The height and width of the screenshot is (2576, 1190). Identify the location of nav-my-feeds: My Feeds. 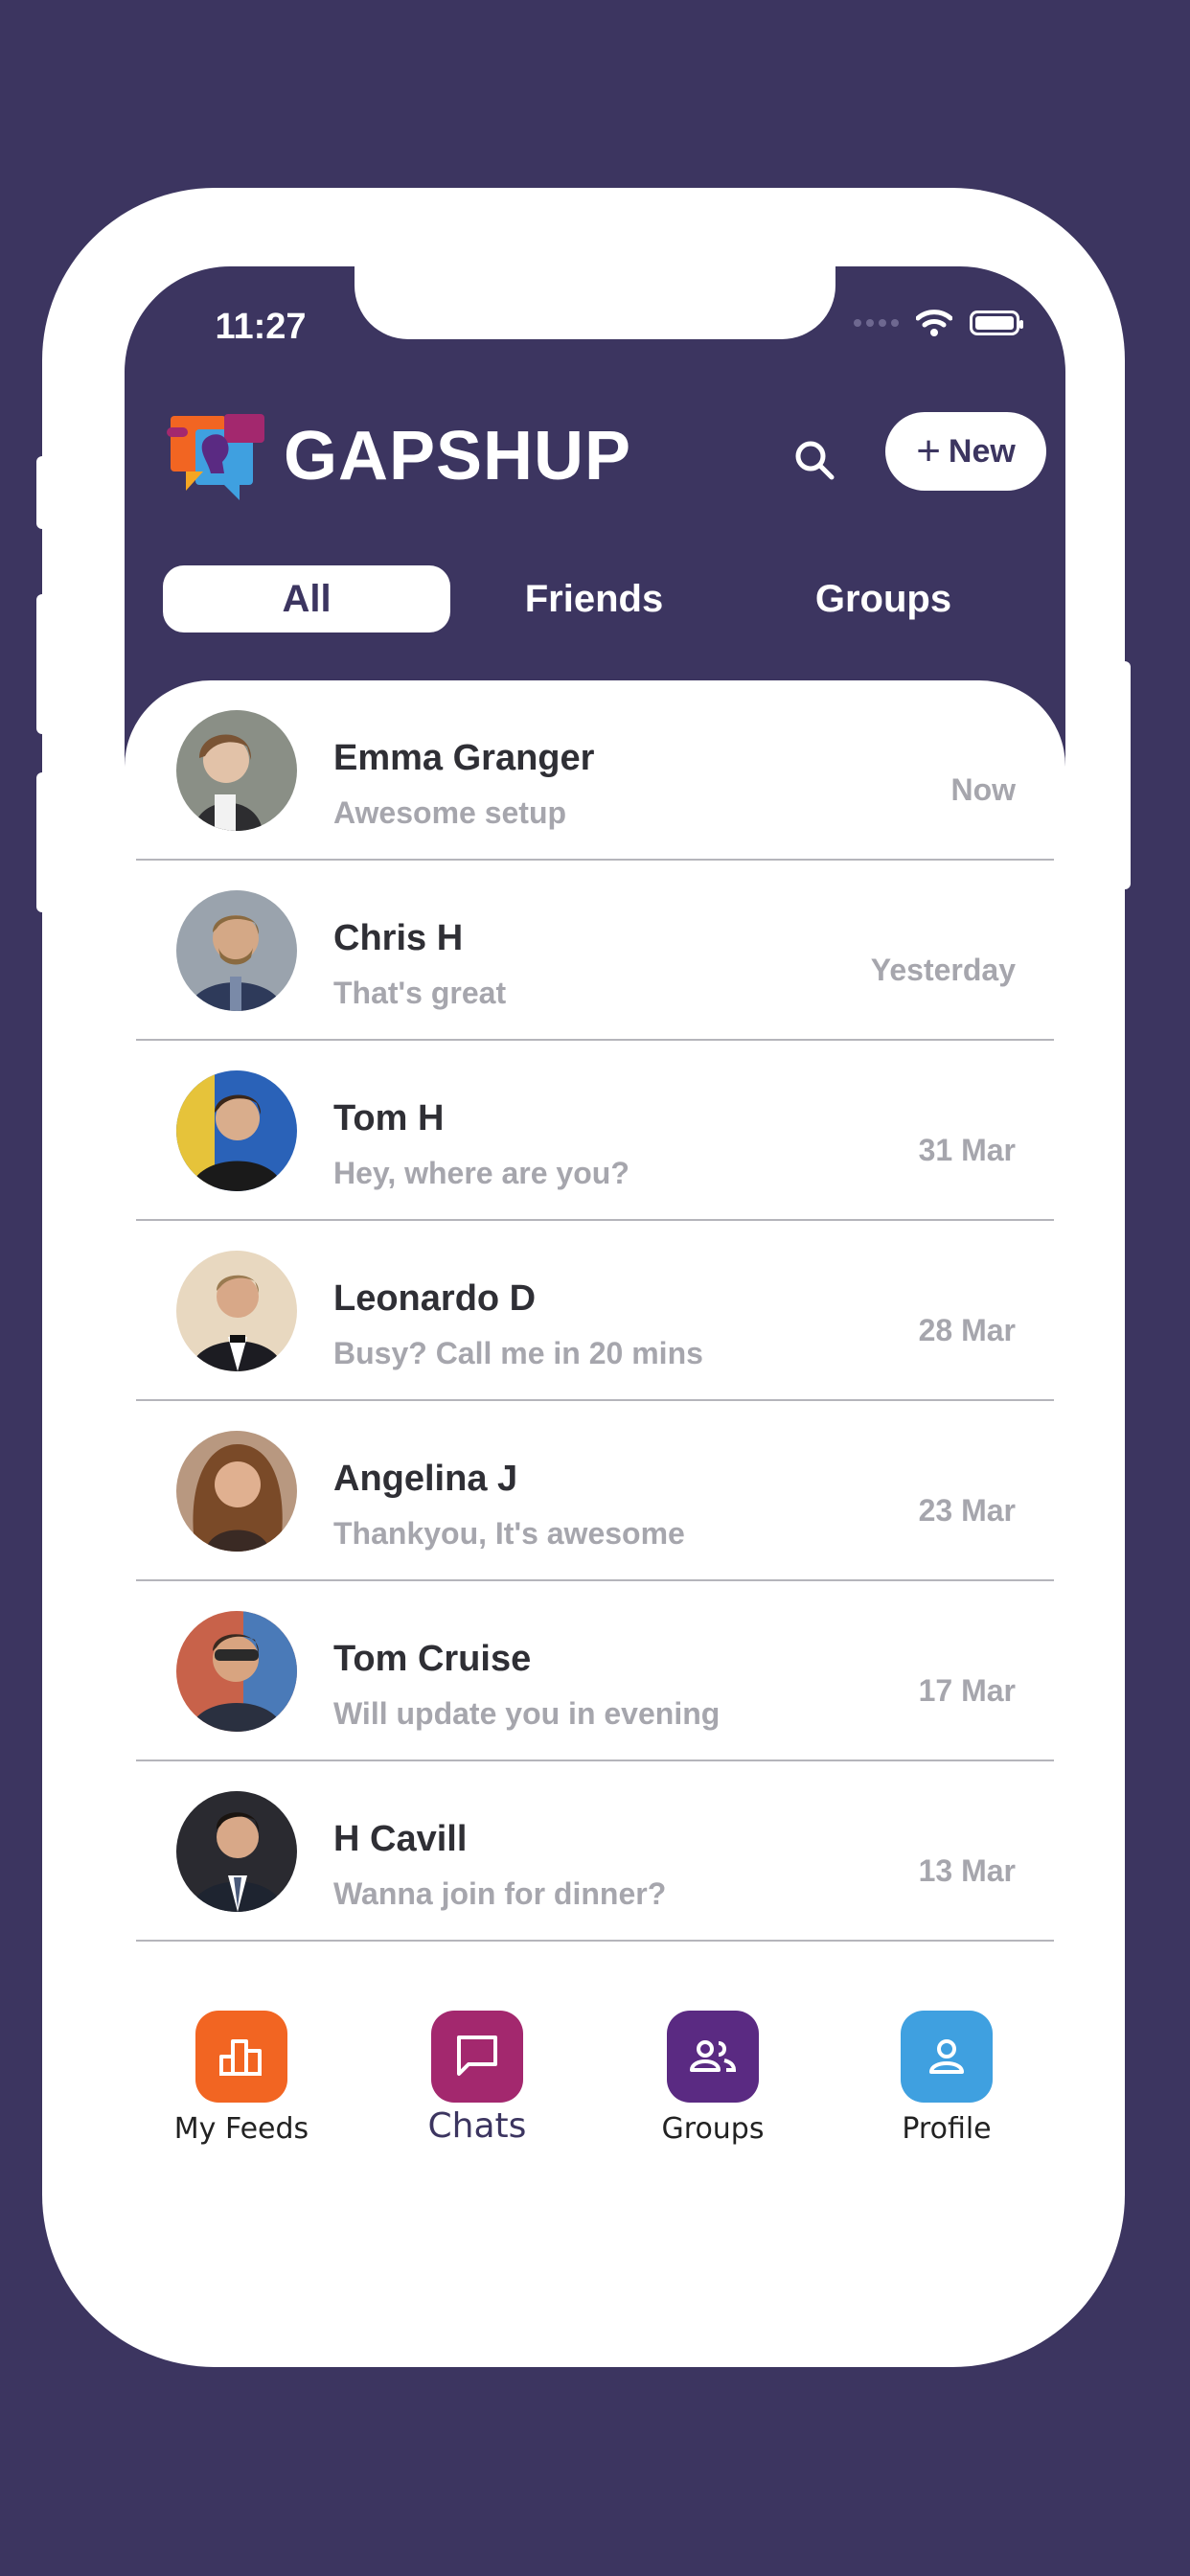
(242, 2078).